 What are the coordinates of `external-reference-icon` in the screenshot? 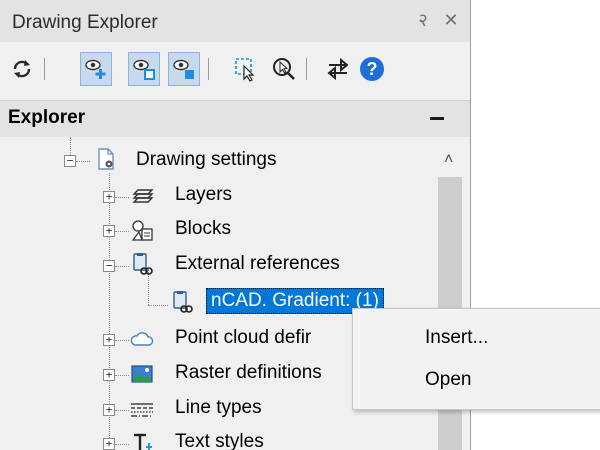 It's located at (183, 302).